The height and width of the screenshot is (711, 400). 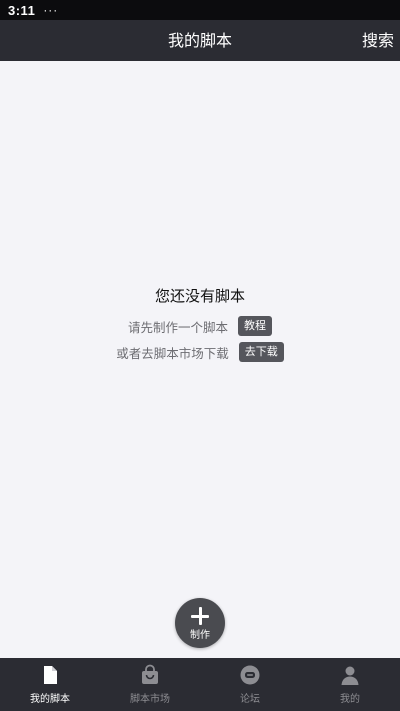 What do you see at coordinates (51, 10) in the screenshot?
I see `status-more-dots: ···` at bounding box center [51, 10].